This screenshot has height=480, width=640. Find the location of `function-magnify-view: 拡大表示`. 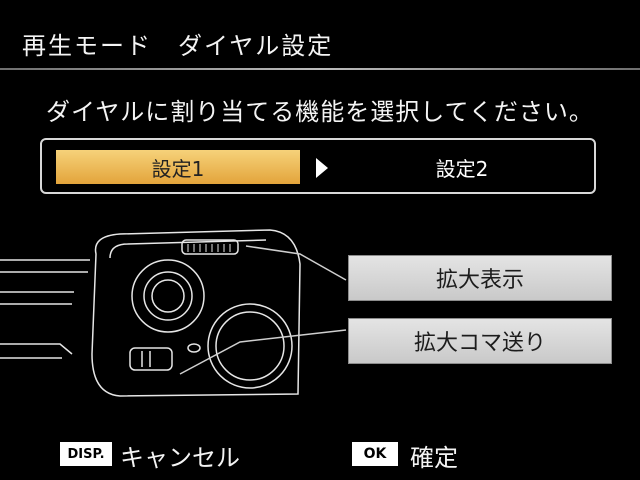

function-magnify-view: 拡大表示 is located at coordinates (480, 278).